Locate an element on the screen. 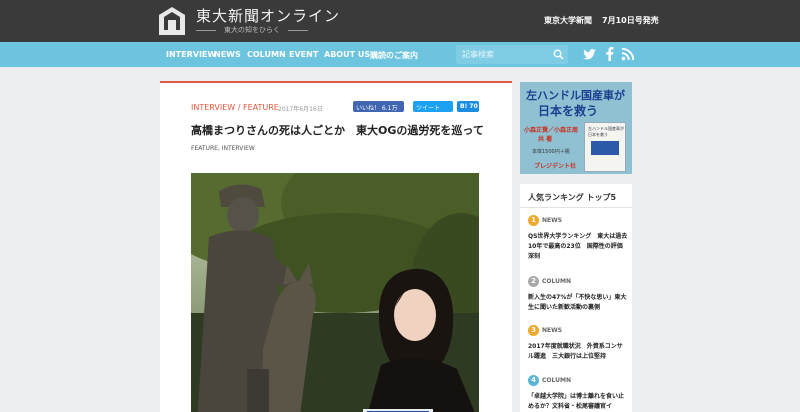  article-title: 高橋まつりさんの死は人ごとか 東大OGの過労死を巡って is located at coordinates (337, 130).